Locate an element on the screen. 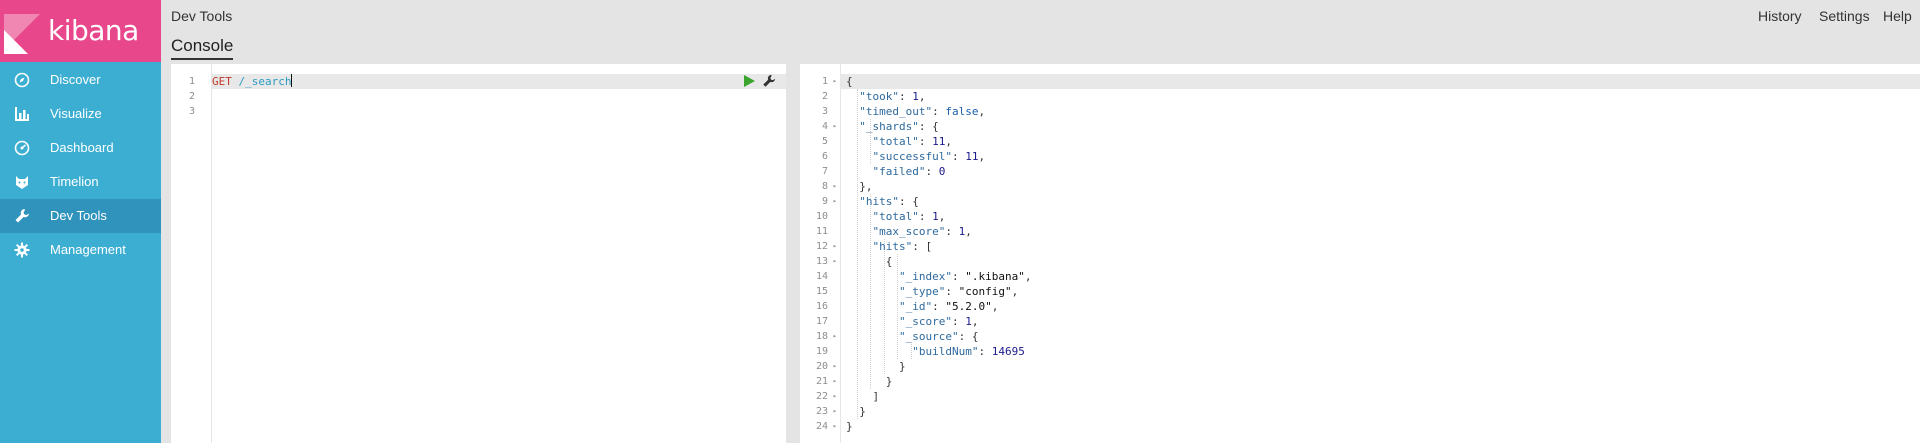  sidebar-item-label: Dashboard is located at coordinates (82, 147).